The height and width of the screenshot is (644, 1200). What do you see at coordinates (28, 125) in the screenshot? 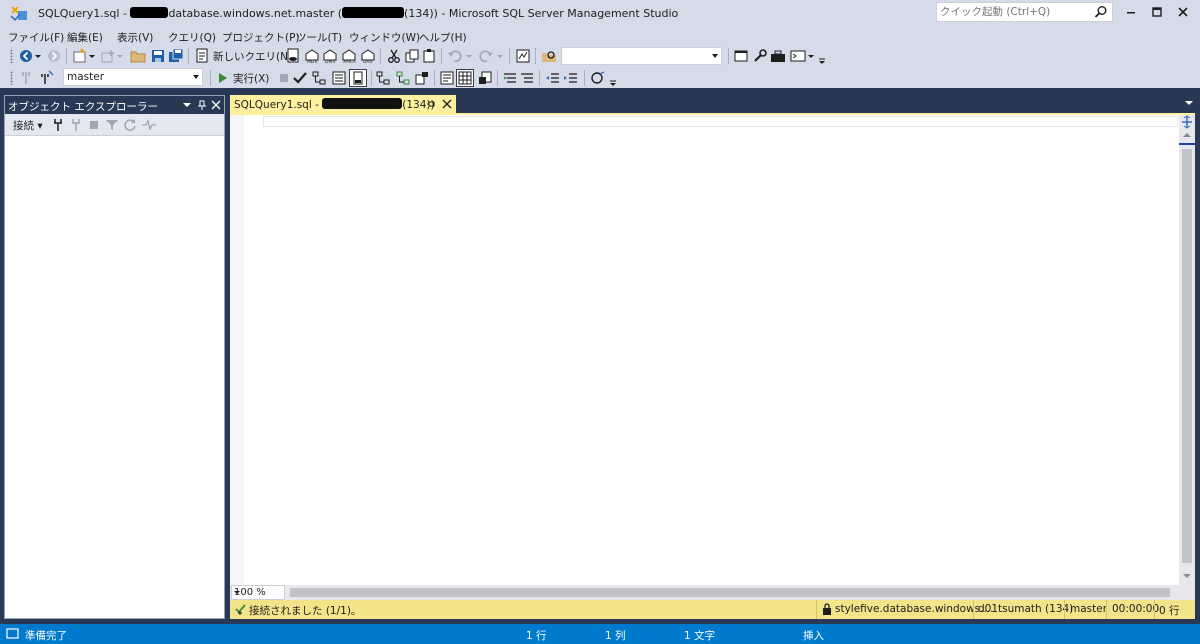
I see `connect-button: 接続 ▾` at bounding box center [28, 125].